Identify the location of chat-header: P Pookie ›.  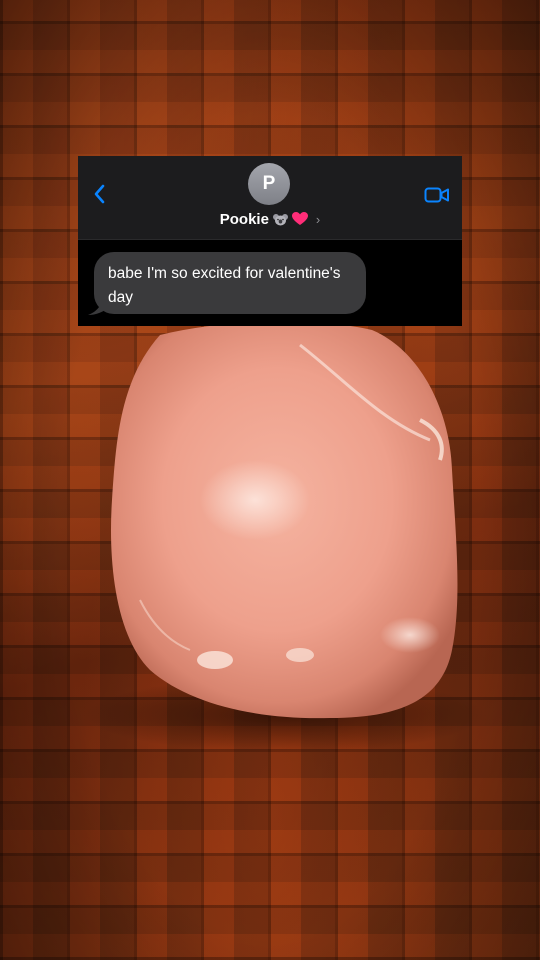
(270, 198).